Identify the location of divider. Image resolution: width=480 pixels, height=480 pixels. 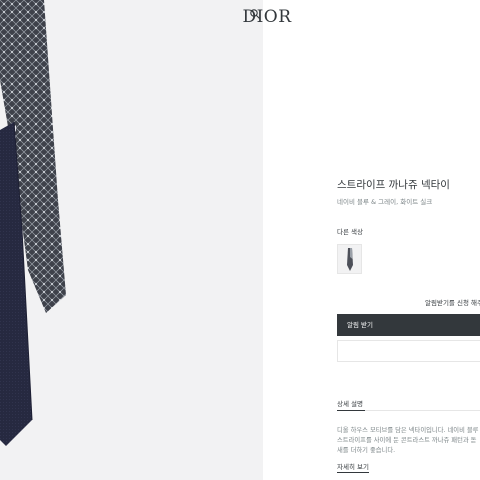
(422, 410).